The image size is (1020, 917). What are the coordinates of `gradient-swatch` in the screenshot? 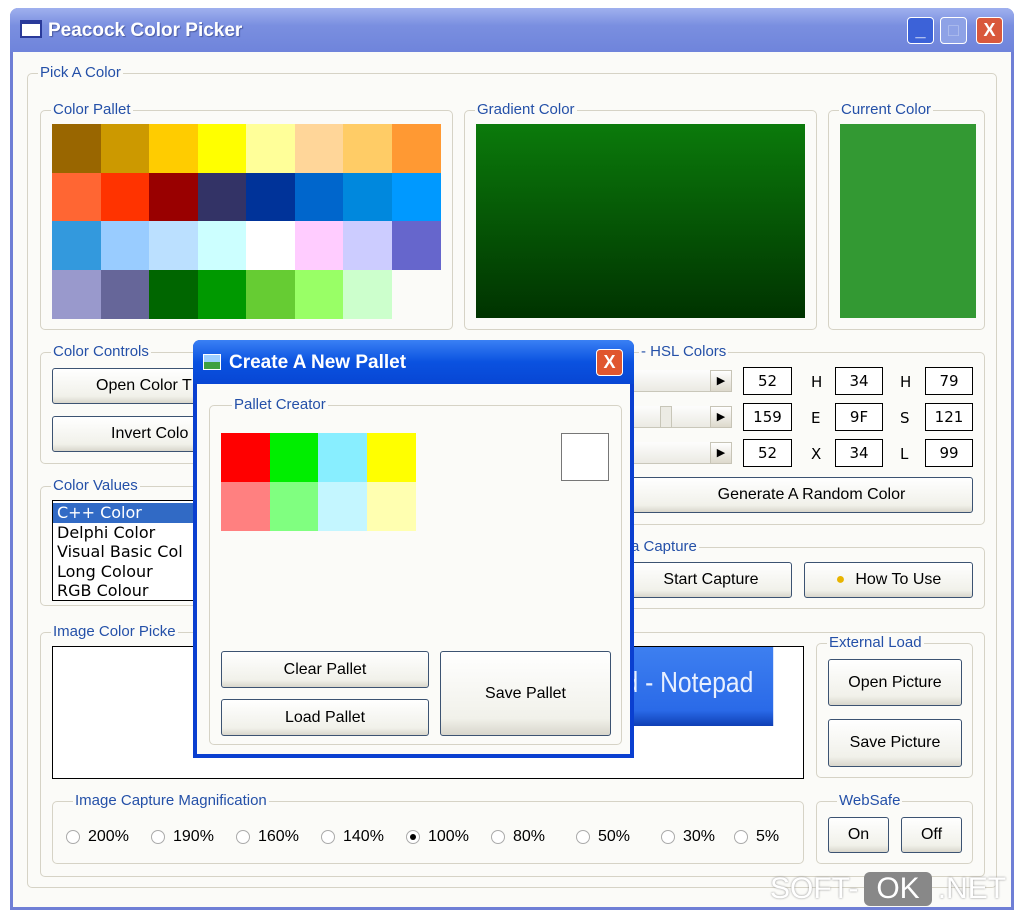 It's located at (640, 221).